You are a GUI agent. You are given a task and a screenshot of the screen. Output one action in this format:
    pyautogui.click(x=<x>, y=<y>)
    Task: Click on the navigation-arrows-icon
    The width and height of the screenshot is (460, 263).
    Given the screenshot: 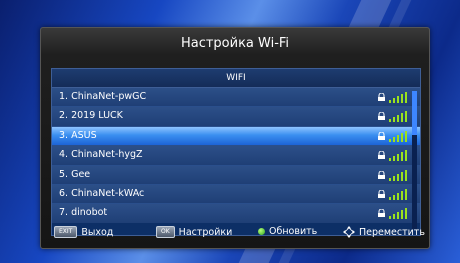 What is the action you would take?
    pyautogui.click(x=349, y=232)
    